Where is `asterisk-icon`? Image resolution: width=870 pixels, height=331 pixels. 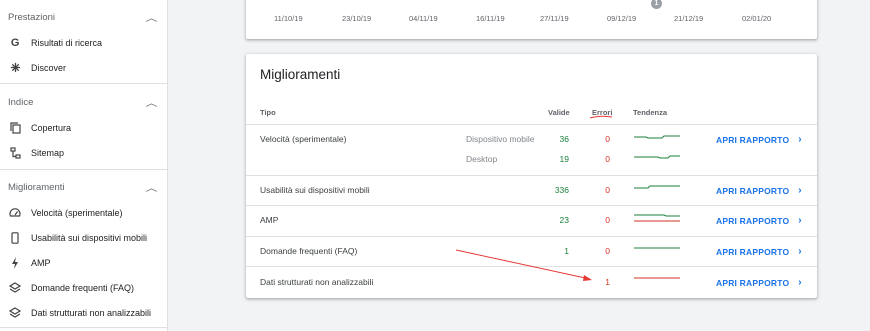
asterisk-icon is located at coordinates (15, 68).